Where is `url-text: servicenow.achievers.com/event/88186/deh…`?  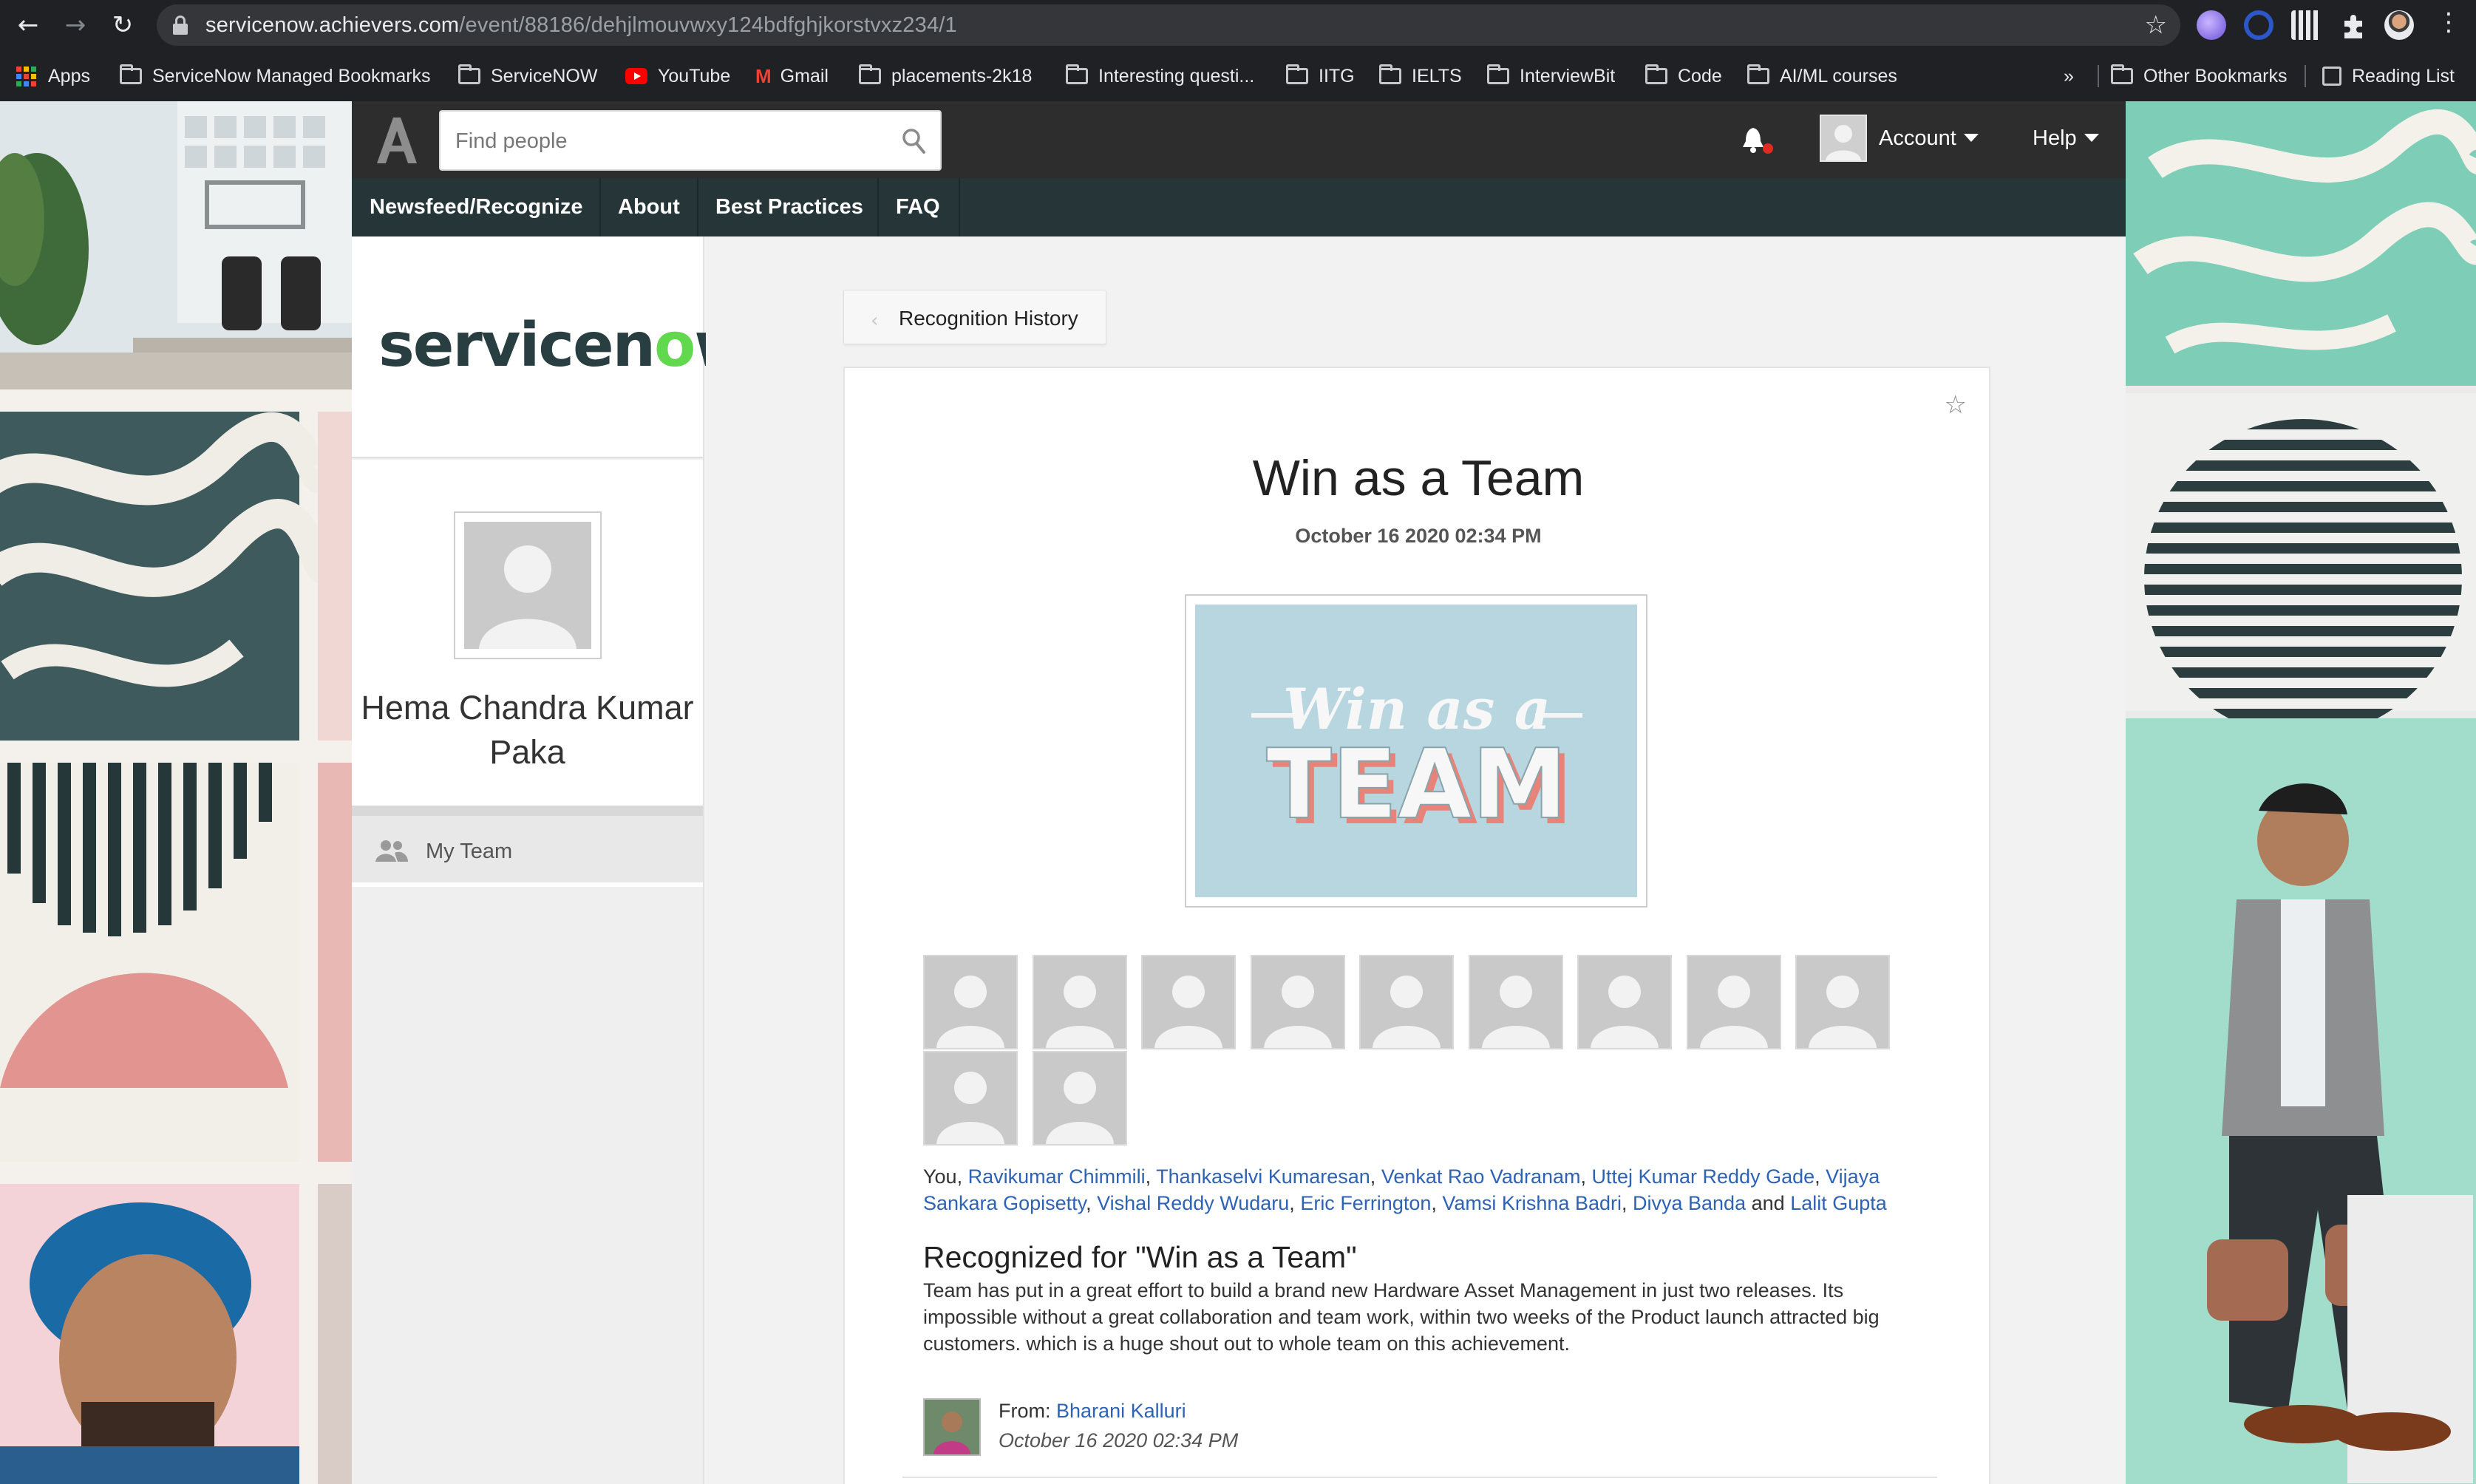 url-text: servicenow.achievers.com/event/88186/deh… is located at coordinates (581, 25).